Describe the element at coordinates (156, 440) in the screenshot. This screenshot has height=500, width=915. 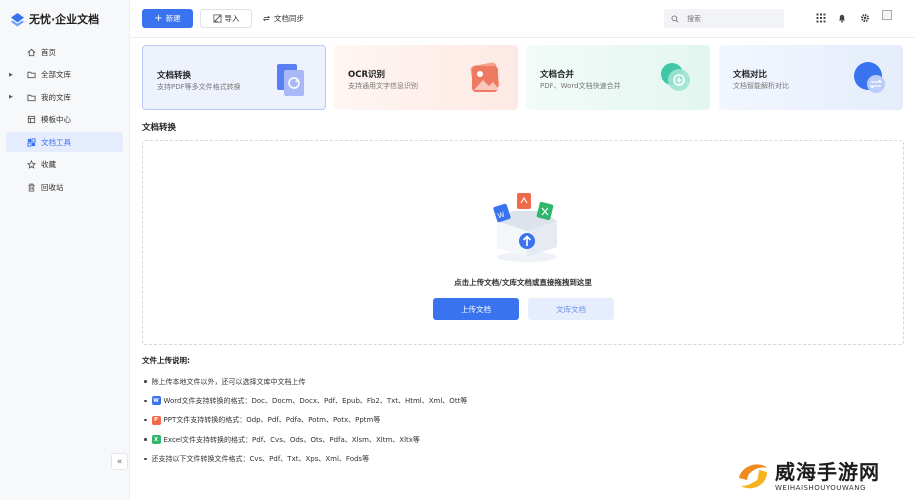
I see `excel-file-icon: X` at that location.